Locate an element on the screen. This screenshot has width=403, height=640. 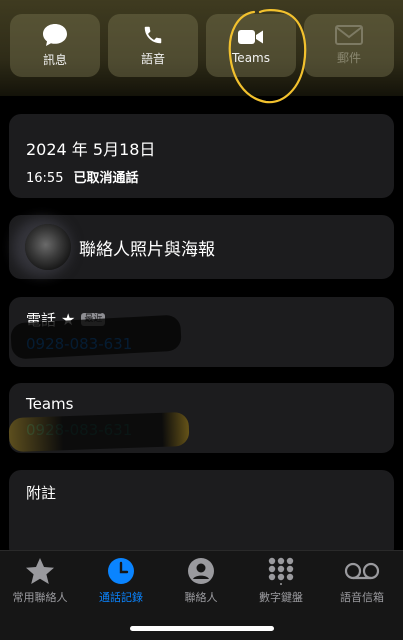
avatar is located at coordinates (48, 247).